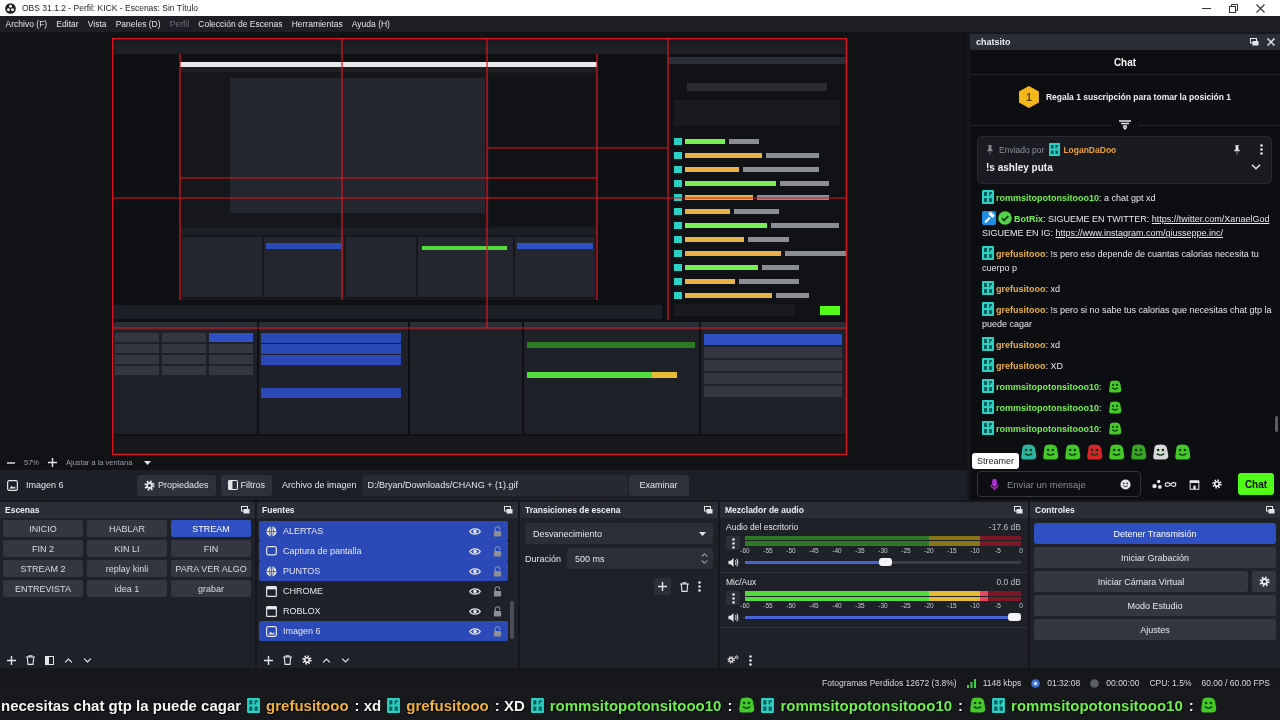  What do you see at coordinates (49, 660) in the screenshot?
I see `panel-icon` at bounding box center [49, 660].